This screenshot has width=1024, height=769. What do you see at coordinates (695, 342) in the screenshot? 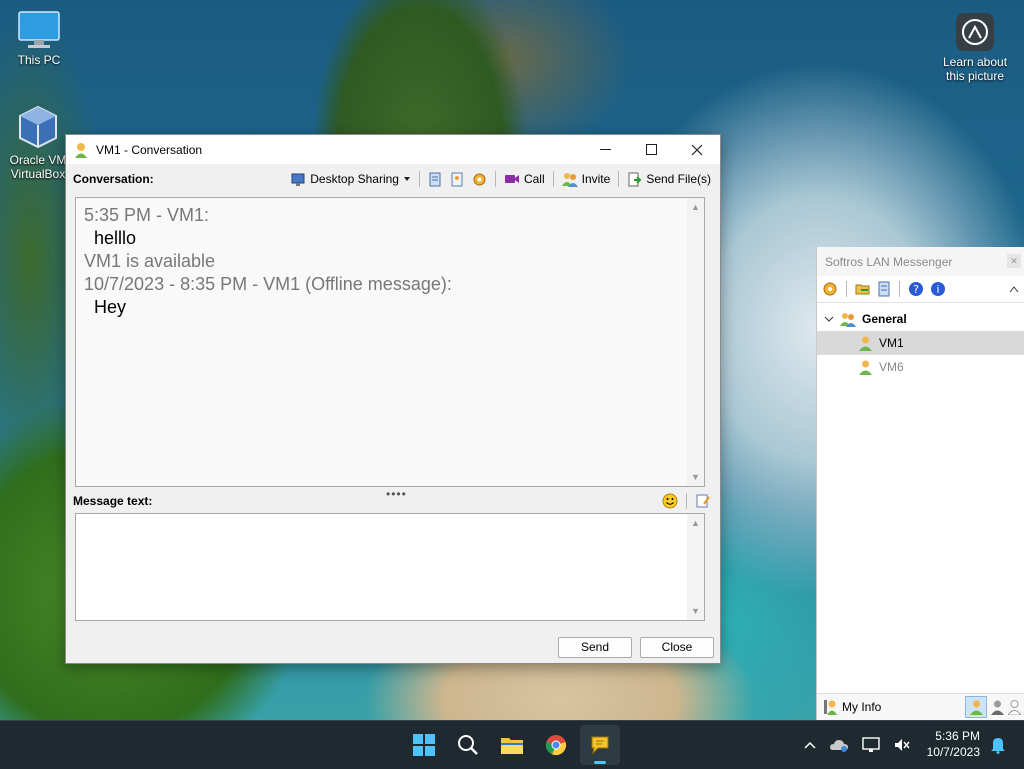
I see `history-scrollbar: ▲ ▼` at bounding box center [695, 342].